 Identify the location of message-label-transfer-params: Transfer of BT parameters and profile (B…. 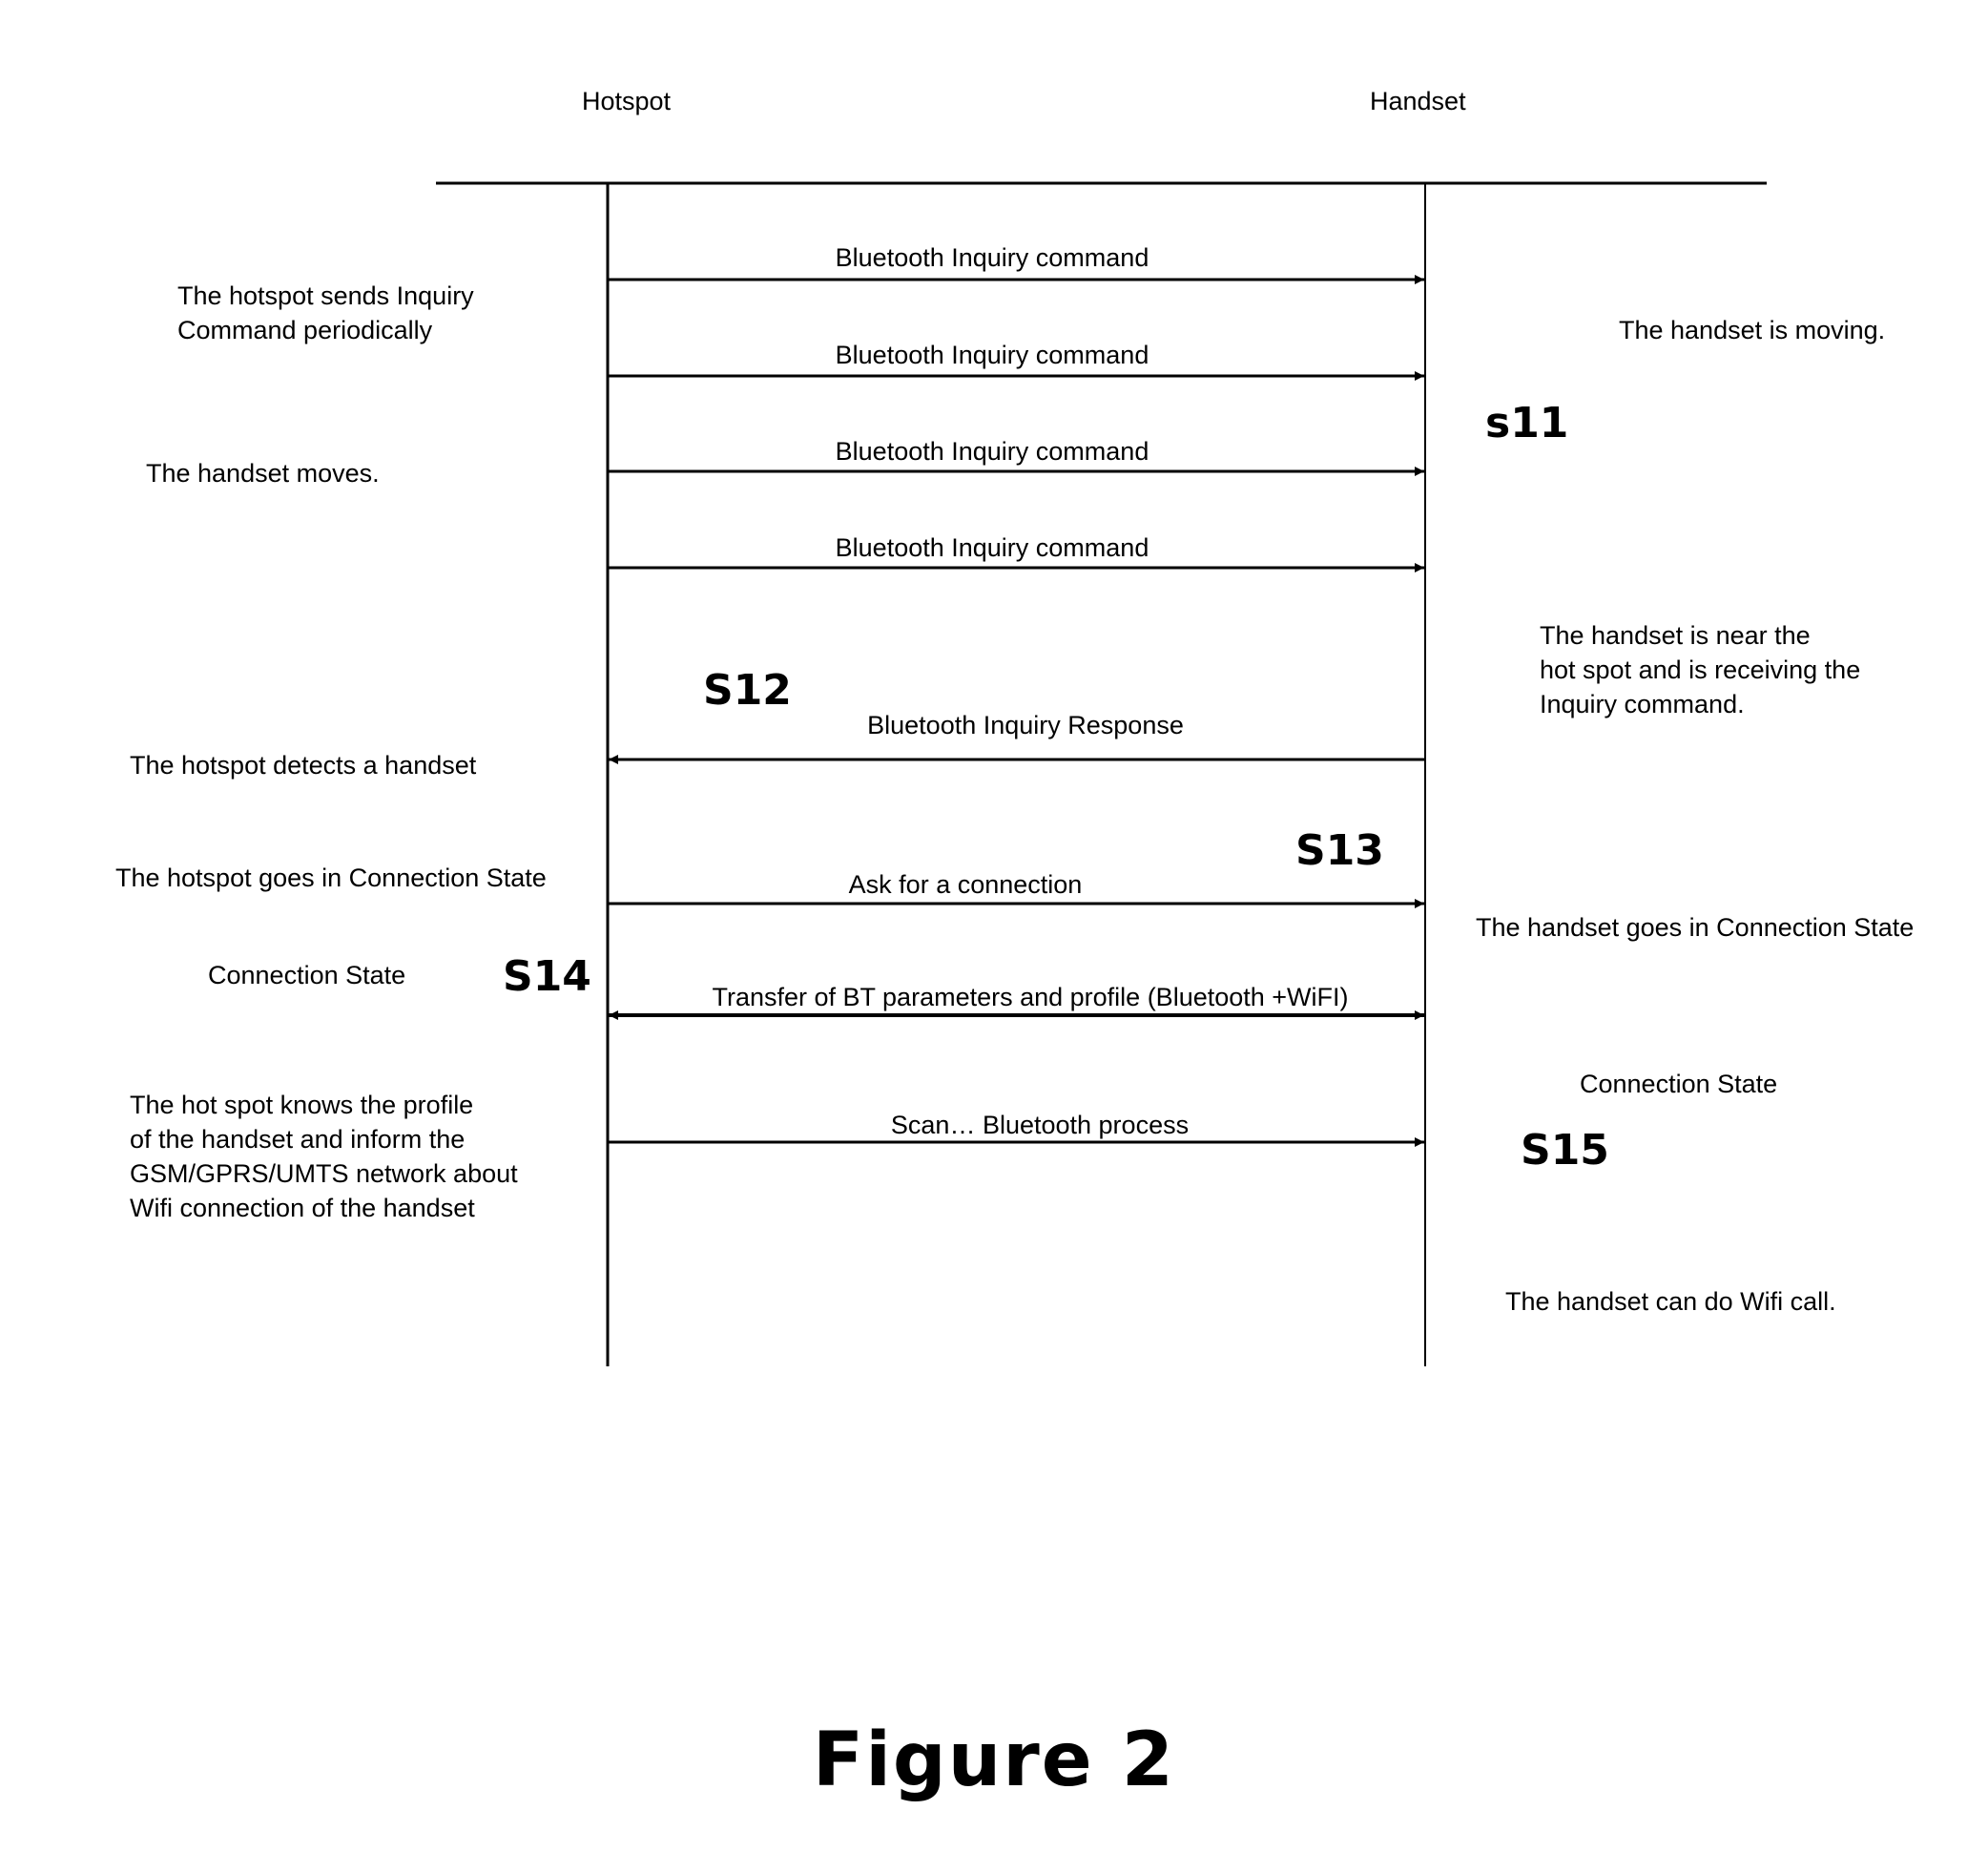
(1031, 997).